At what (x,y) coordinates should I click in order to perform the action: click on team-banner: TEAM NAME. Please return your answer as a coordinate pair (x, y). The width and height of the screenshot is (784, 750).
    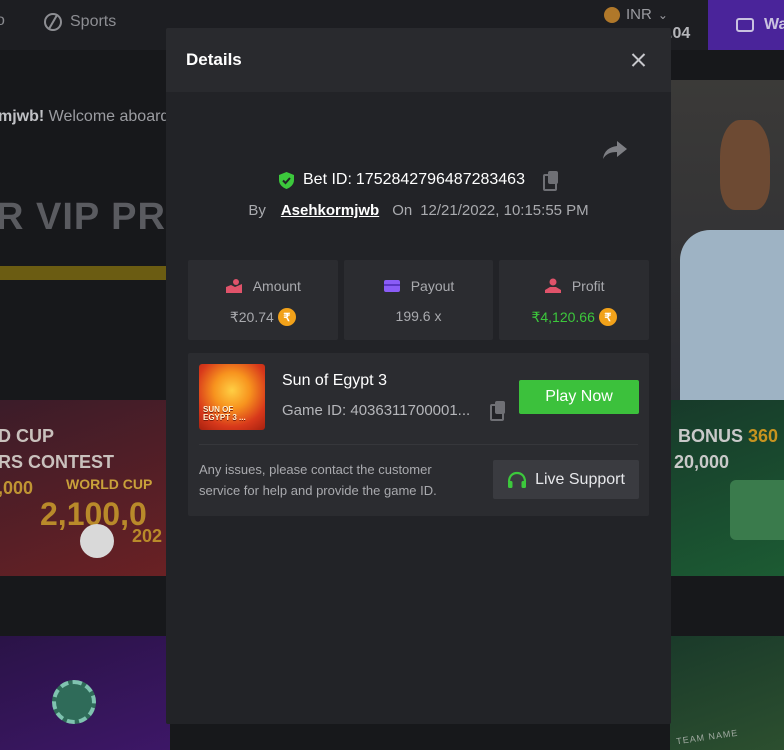
    Looking at the image, I should click on (727, 693).